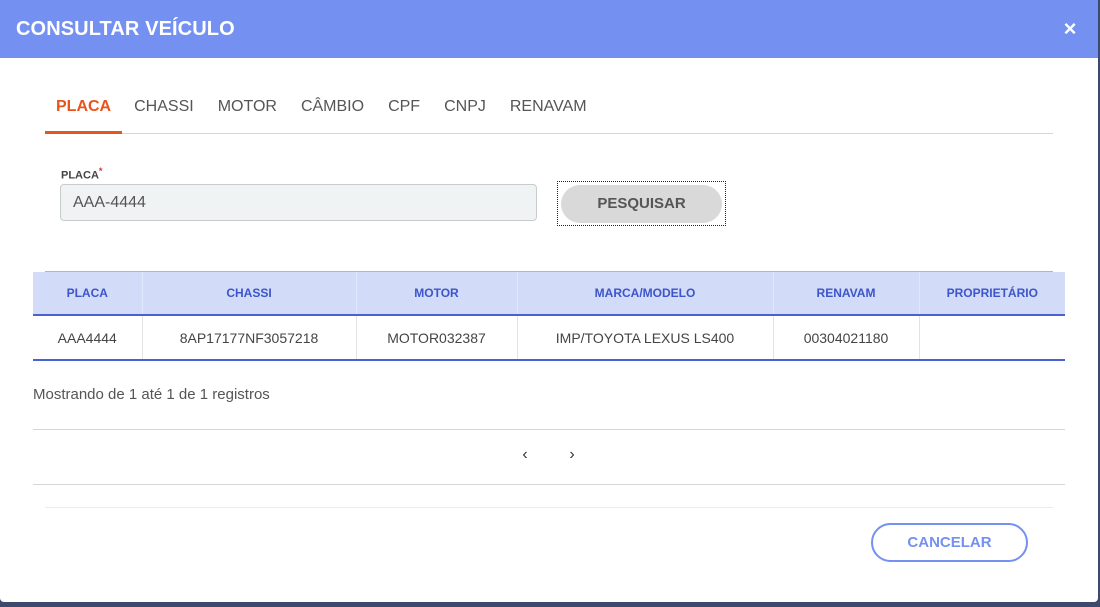  Describe the element at coordinates (437, 338) in the screenshot. I see `cell-motor: MOTOR032387` at that location.